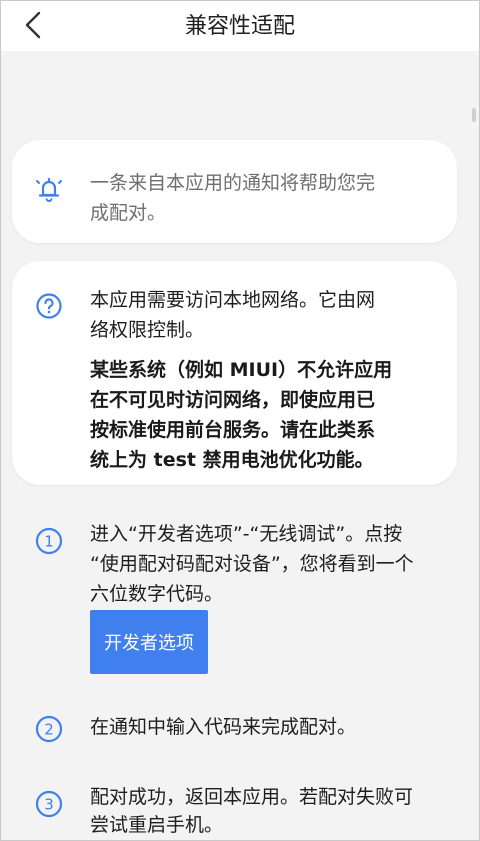  Describe the element at coordinates (157, 825) in the screenshot. I see `step-3-line2: 尝试重启手机。` at that location.